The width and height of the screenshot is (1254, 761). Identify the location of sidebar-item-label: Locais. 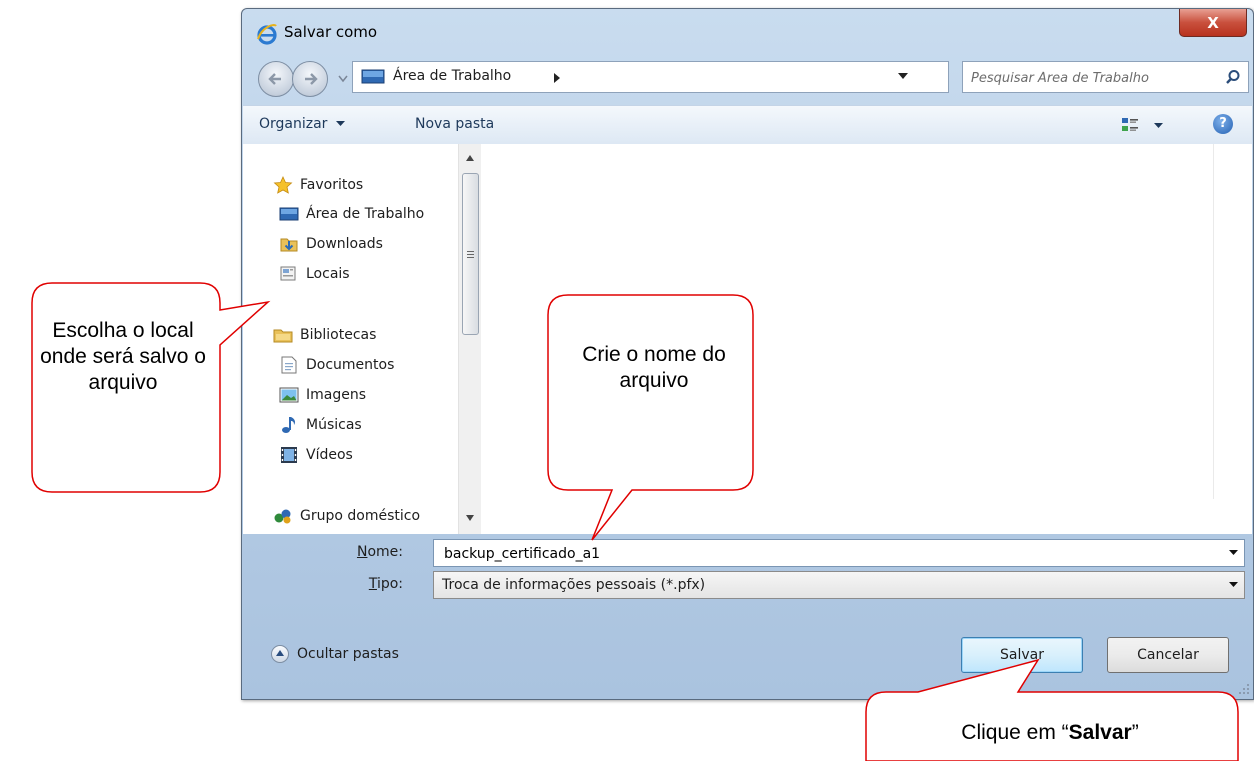
(328, 274).